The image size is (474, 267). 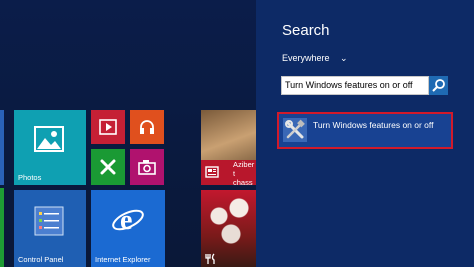 I want to click on search-scope-dropdown: Everywhere ⌄, so click(x=315, y=58).